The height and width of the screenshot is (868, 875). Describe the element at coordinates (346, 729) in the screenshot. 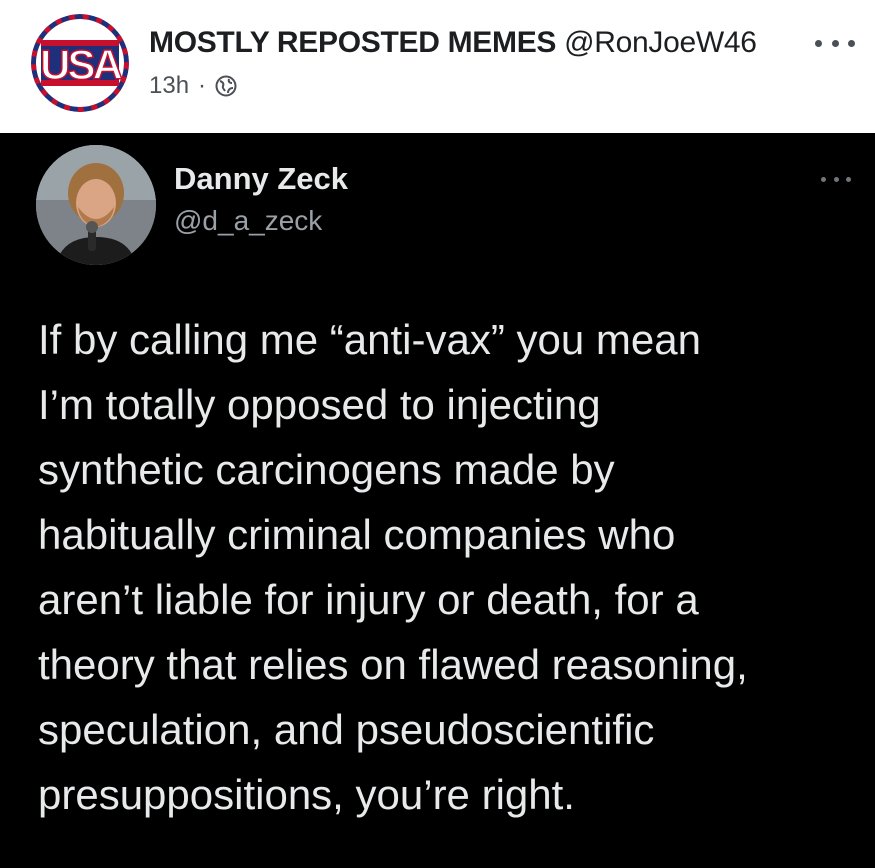

I see `tweet-line: speculation, and pseudoscientific` at that location.